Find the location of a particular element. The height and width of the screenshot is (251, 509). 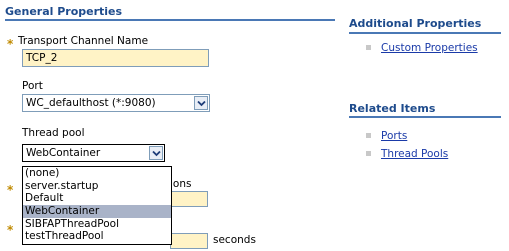

seconds-unit-label: seconds is located at coordinates (234, 240).